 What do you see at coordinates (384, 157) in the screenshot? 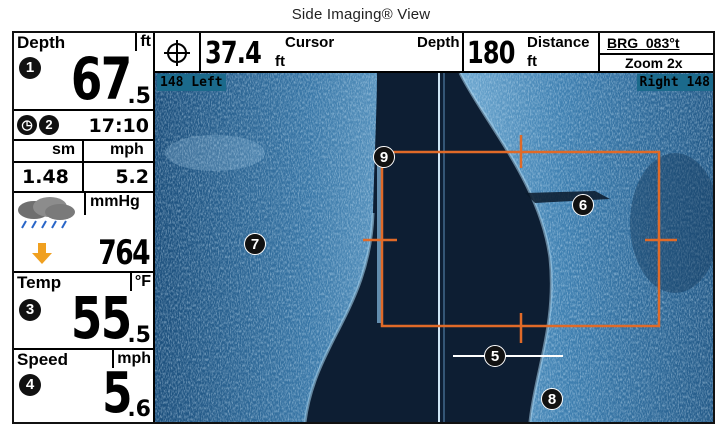
I see `callout-9: 9` at bounding box center [384, 157].